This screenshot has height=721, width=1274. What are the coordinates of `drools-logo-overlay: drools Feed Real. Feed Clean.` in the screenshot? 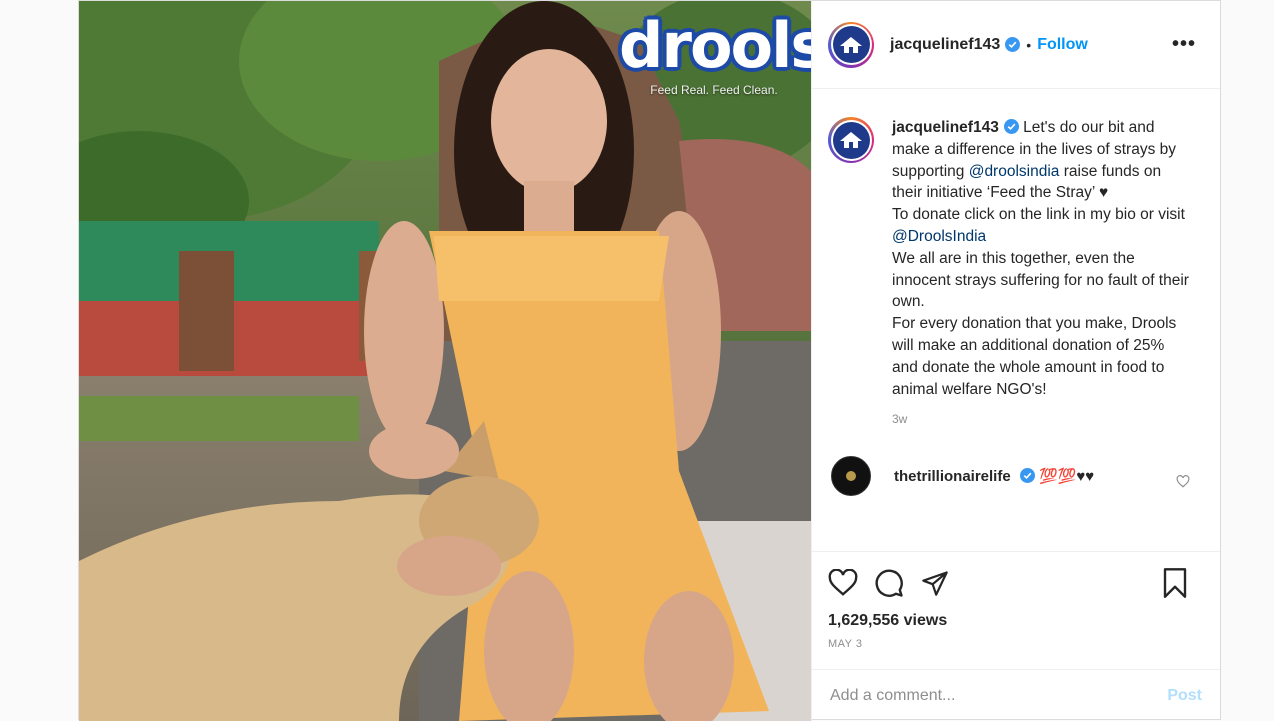 It's located at (715, 53).